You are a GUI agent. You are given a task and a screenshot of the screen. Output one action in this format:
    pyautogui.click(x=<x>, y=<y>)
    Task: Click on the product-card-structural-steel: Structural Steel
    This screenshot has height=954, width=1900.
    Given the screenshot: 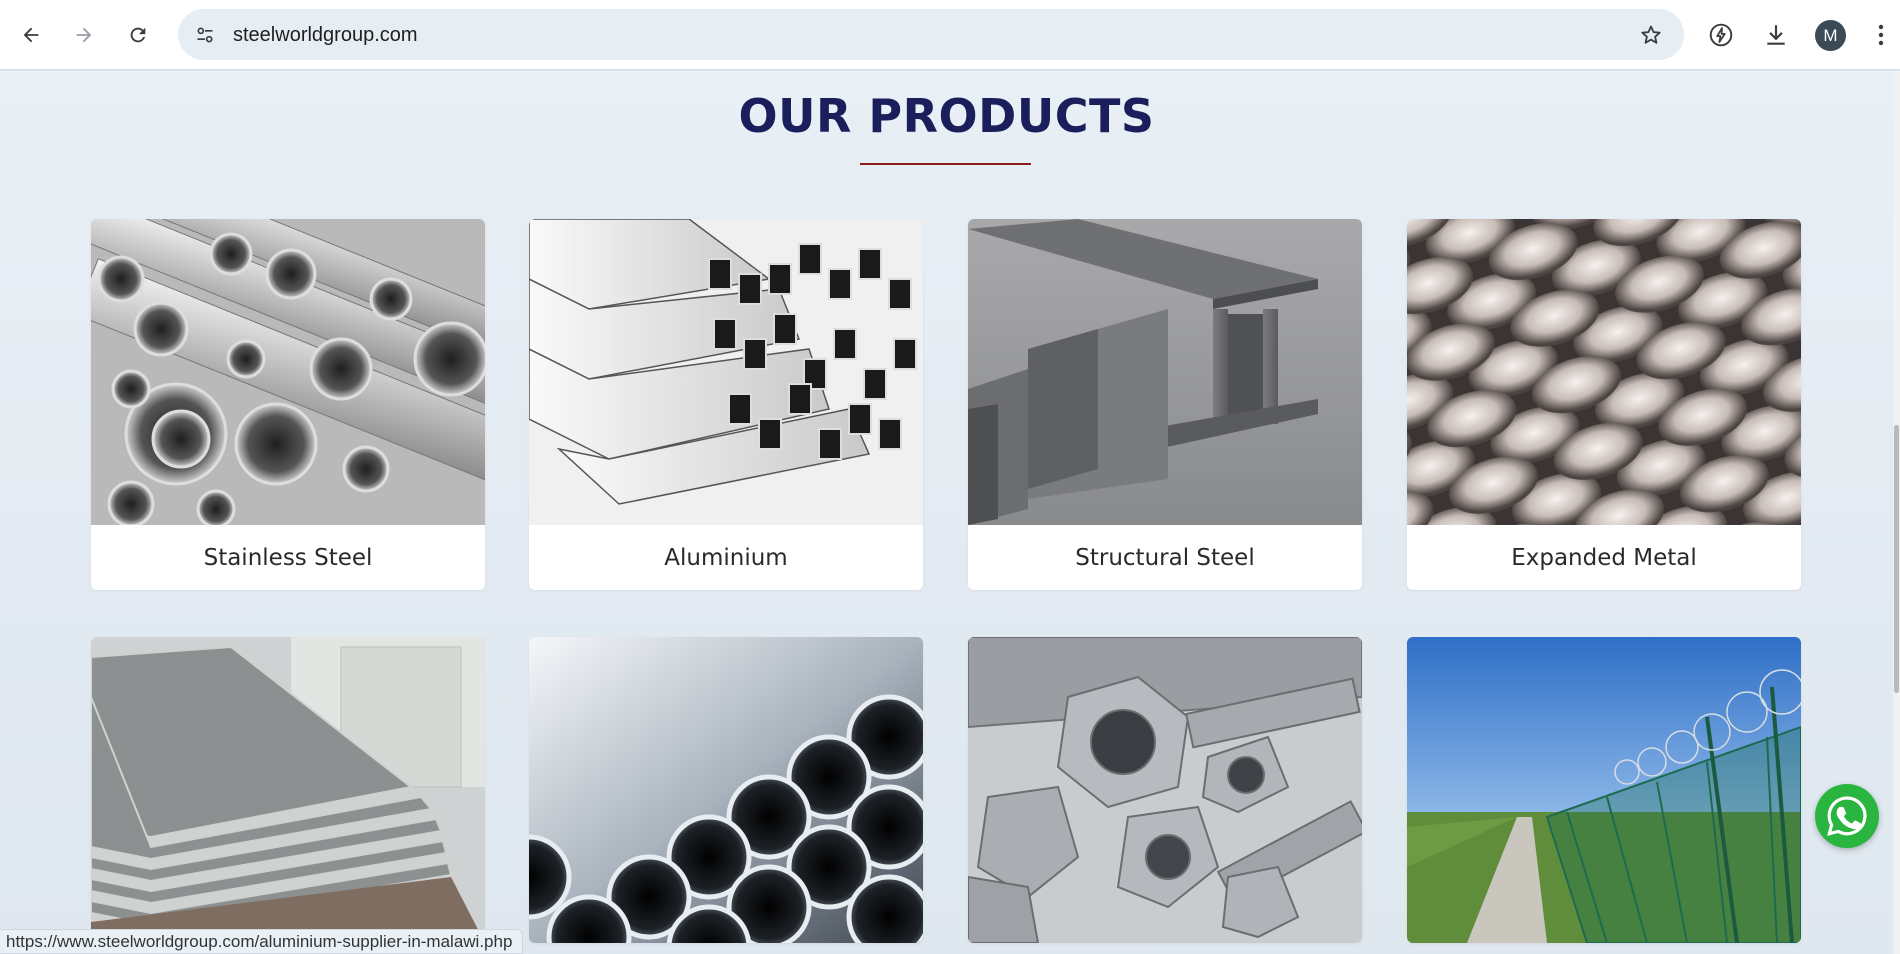 What is the action you would take?
    pyautogui.click(x=1165, y=404)
    